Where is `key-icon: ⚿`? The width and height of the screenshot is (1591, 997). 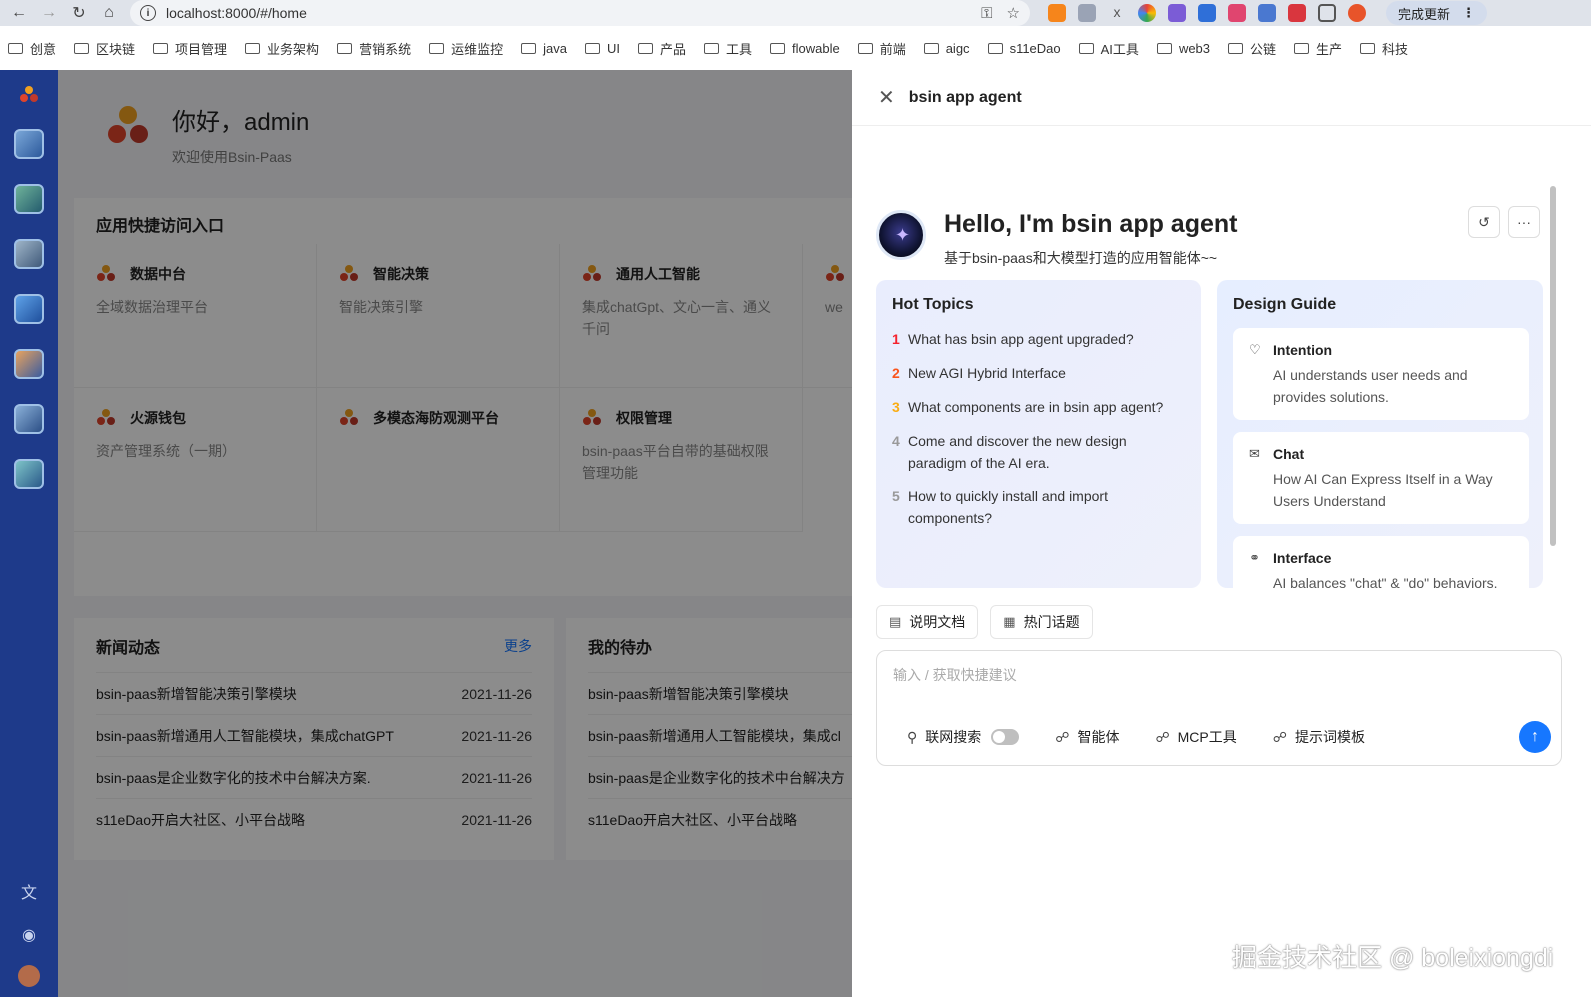
key-icon: ⚿ is located at coordinates (986, 13).